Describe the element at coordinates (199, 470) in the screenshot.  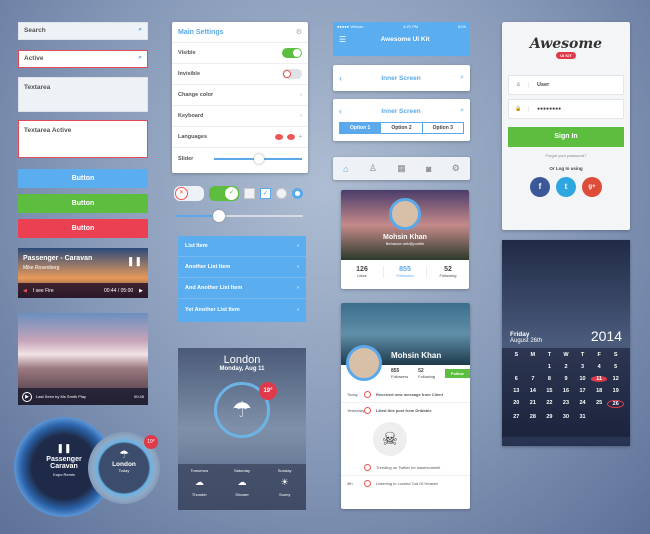
I see `forecast-day: Tomorrow` at that location.